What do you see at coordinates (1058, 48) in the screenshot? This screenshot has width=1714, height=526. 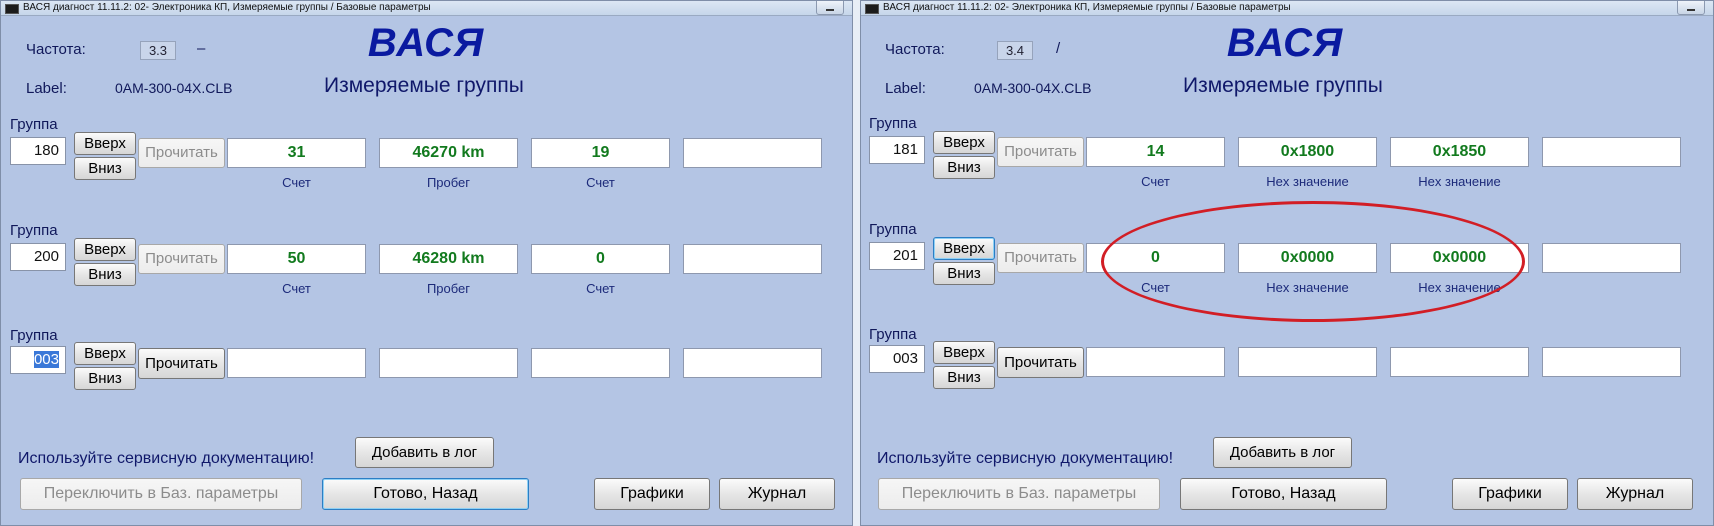 I see `frequency-indicator: /` at bounding box center [1058, 48].